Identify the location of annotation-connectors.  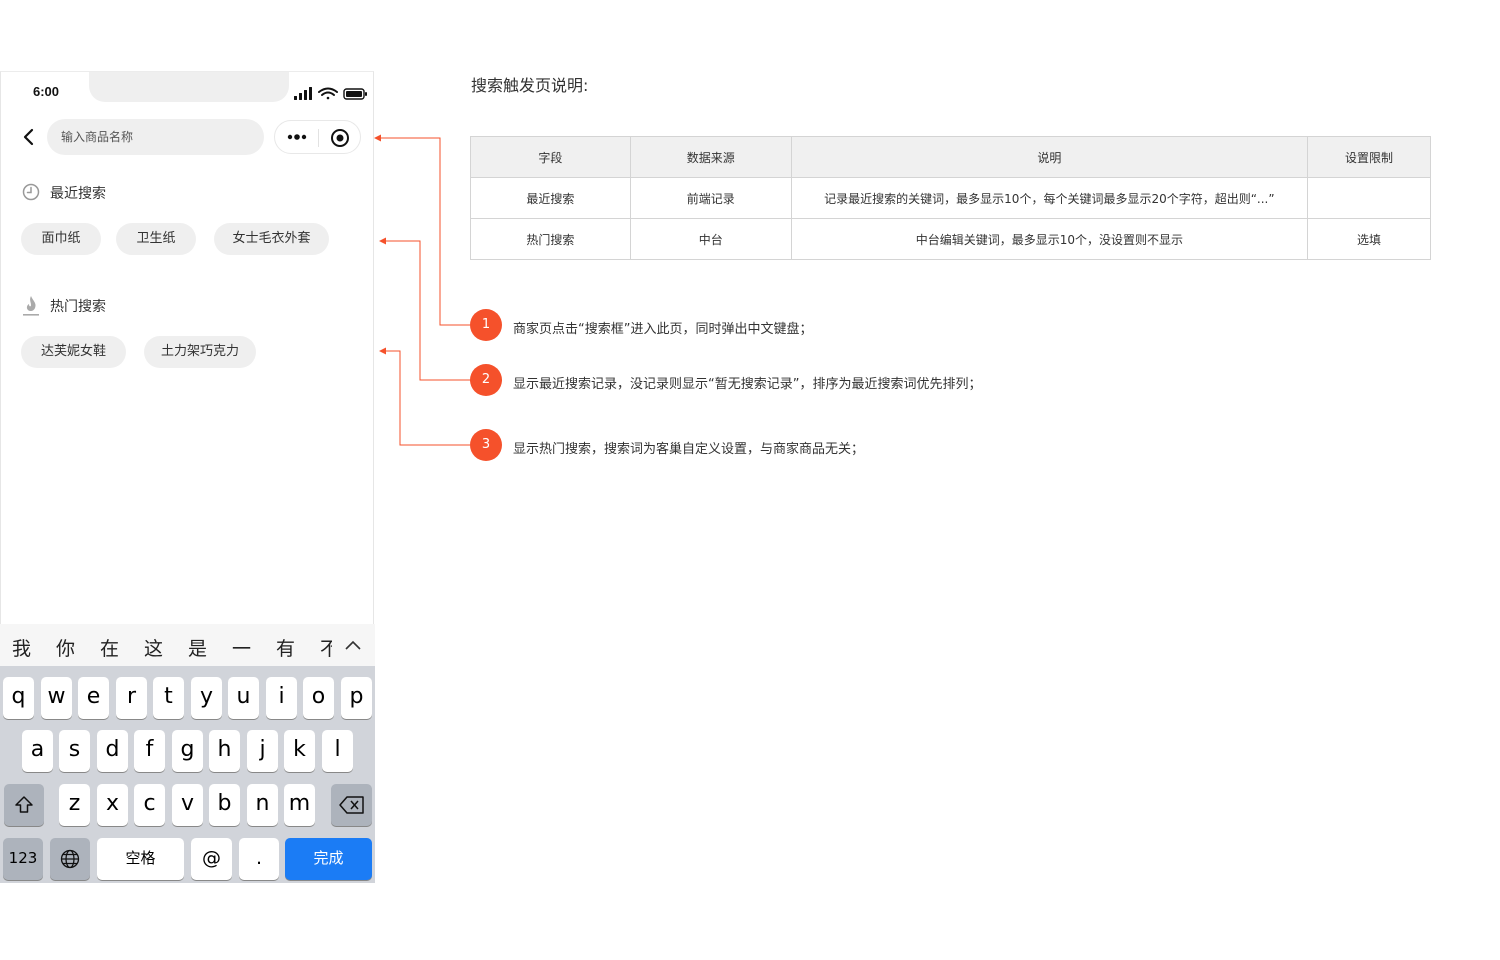
(422, 290).